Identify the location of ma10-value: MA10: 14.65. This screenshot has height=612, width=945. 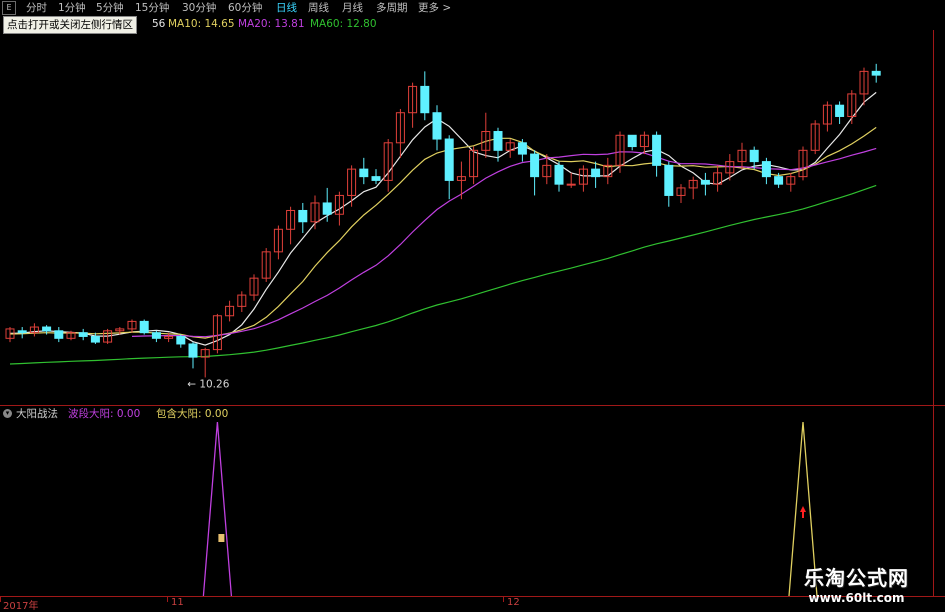
(201, 24).